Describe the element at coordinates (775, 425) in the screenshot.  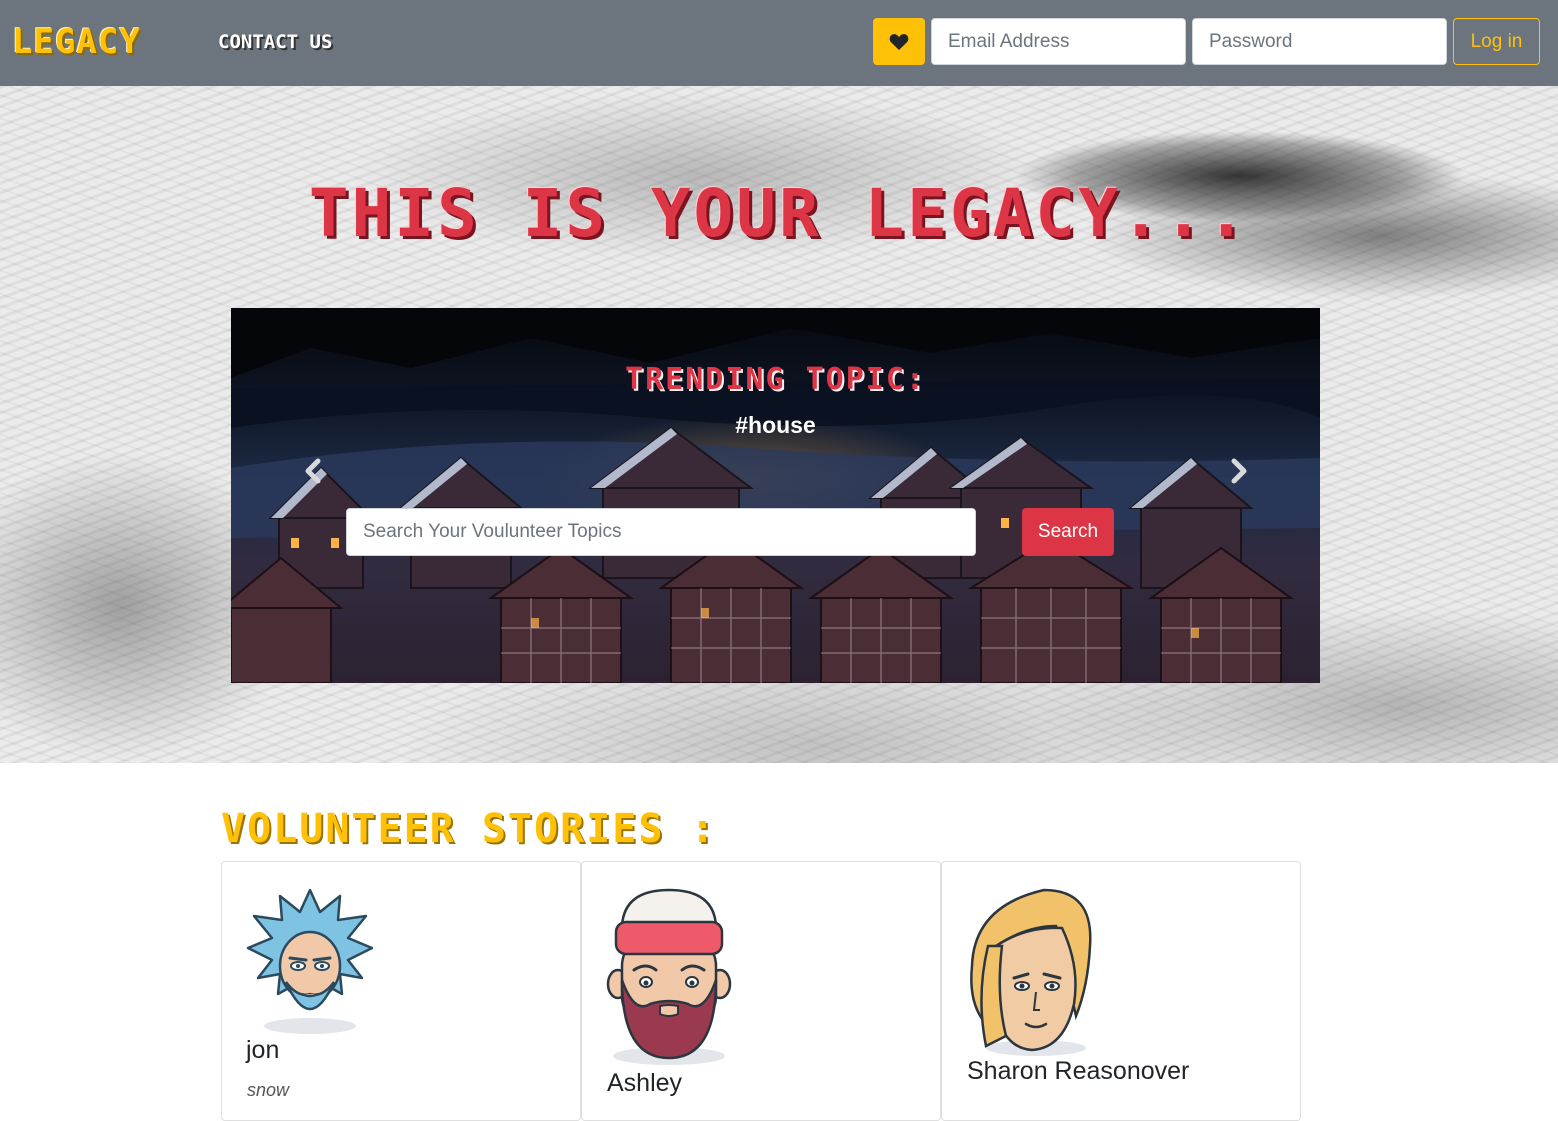
I see `trending-tag: #house` at that location.